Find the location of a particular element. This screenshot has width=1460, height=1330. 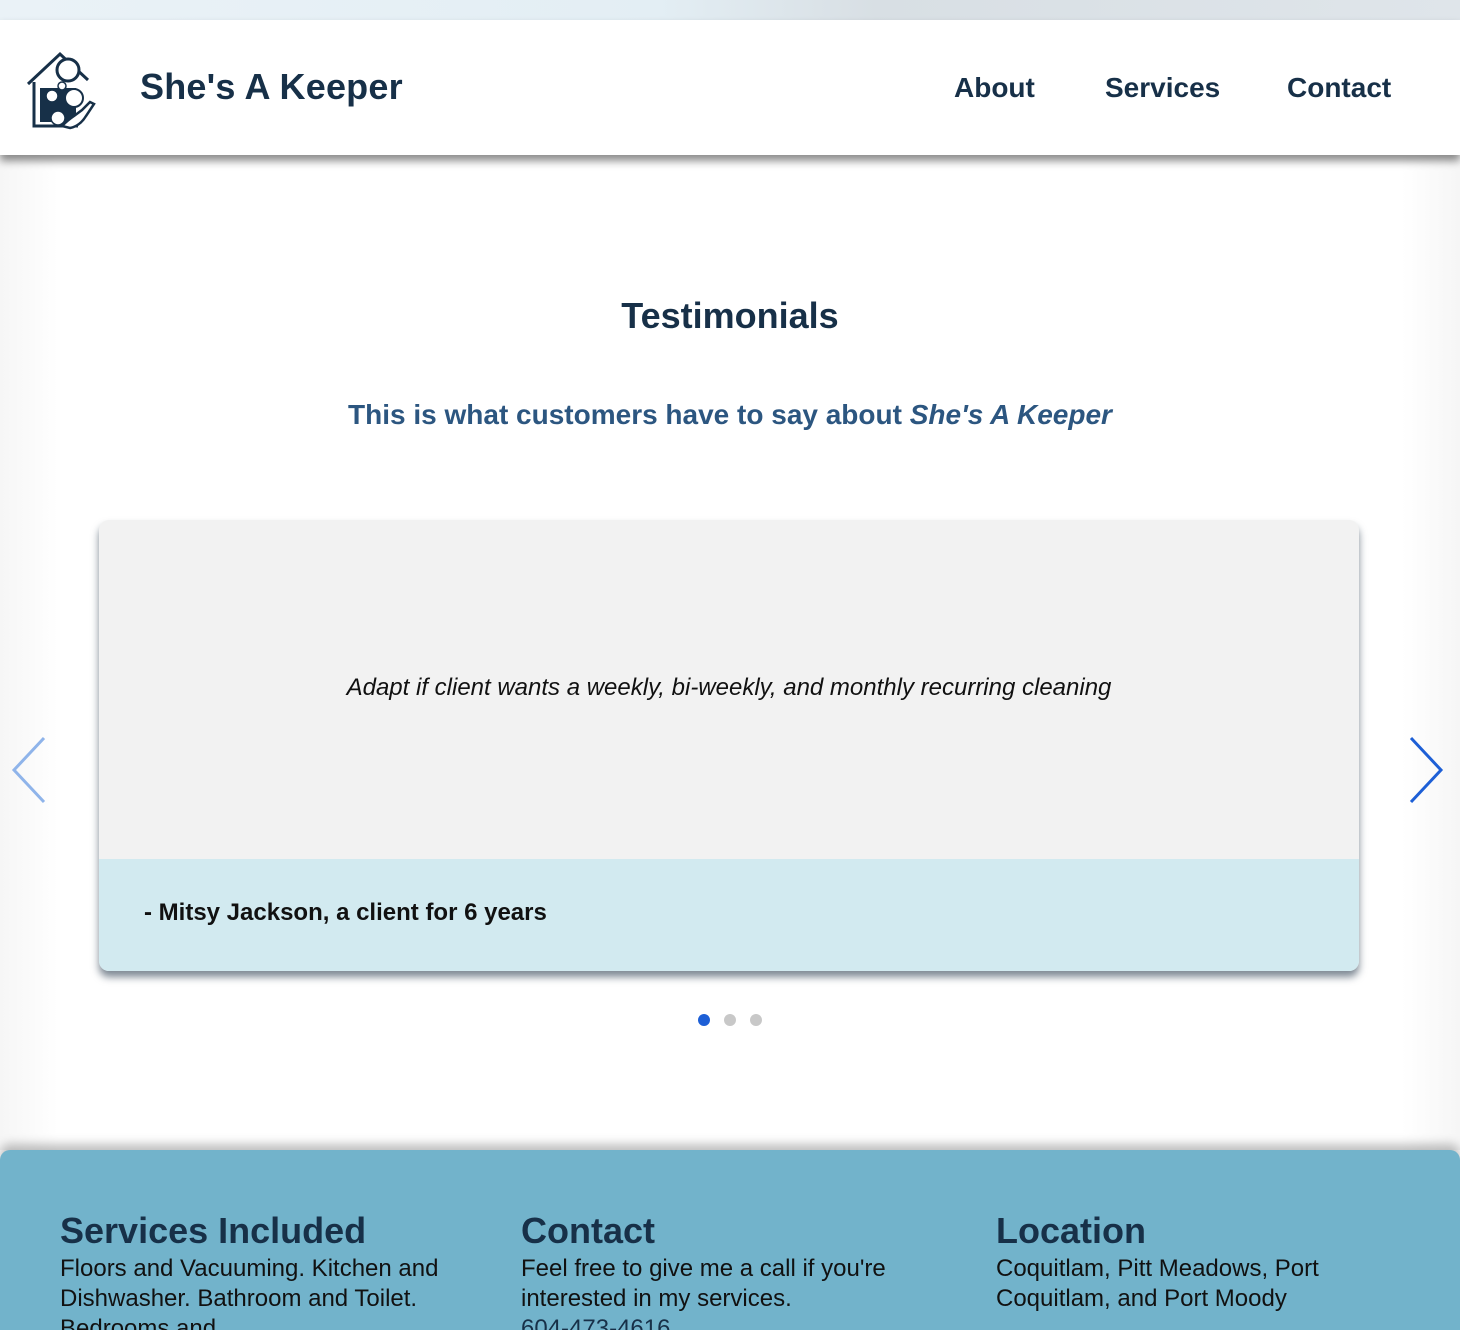

brand-name: She's A Keeper is located at coordinates (271, 87).